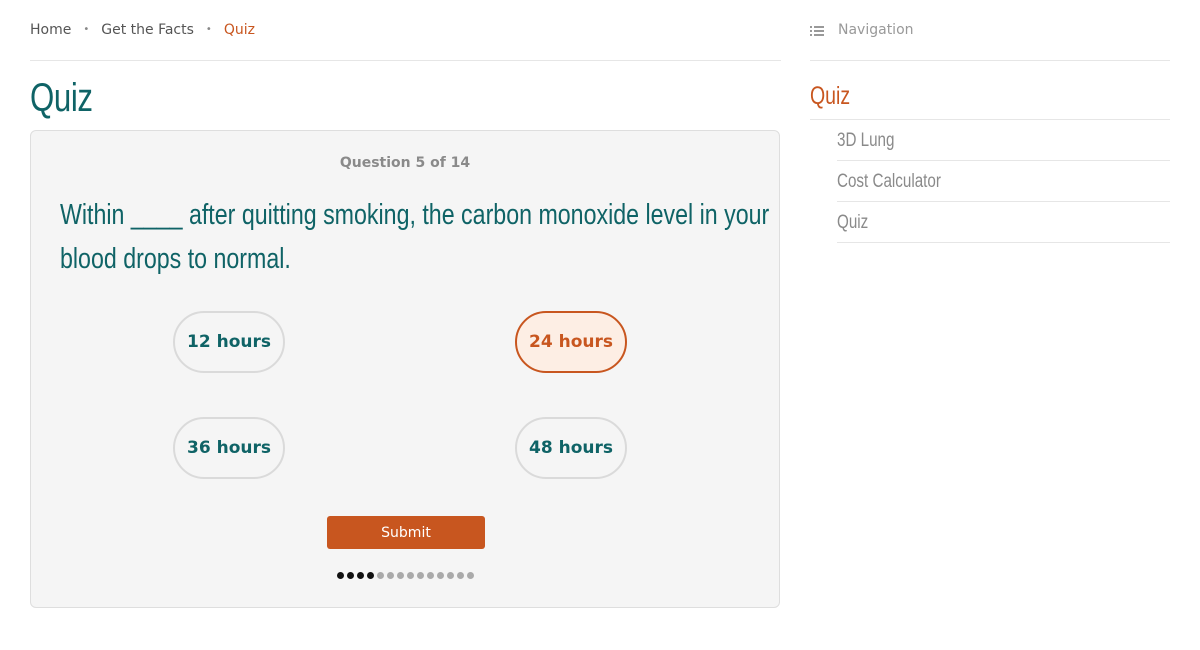 This screenshot has width=1200, height=650. What do you see at coordinates (830, 96) in the screenshot?
I see `sidebar-current-label: Quiz` at bounding box center [830, 96].